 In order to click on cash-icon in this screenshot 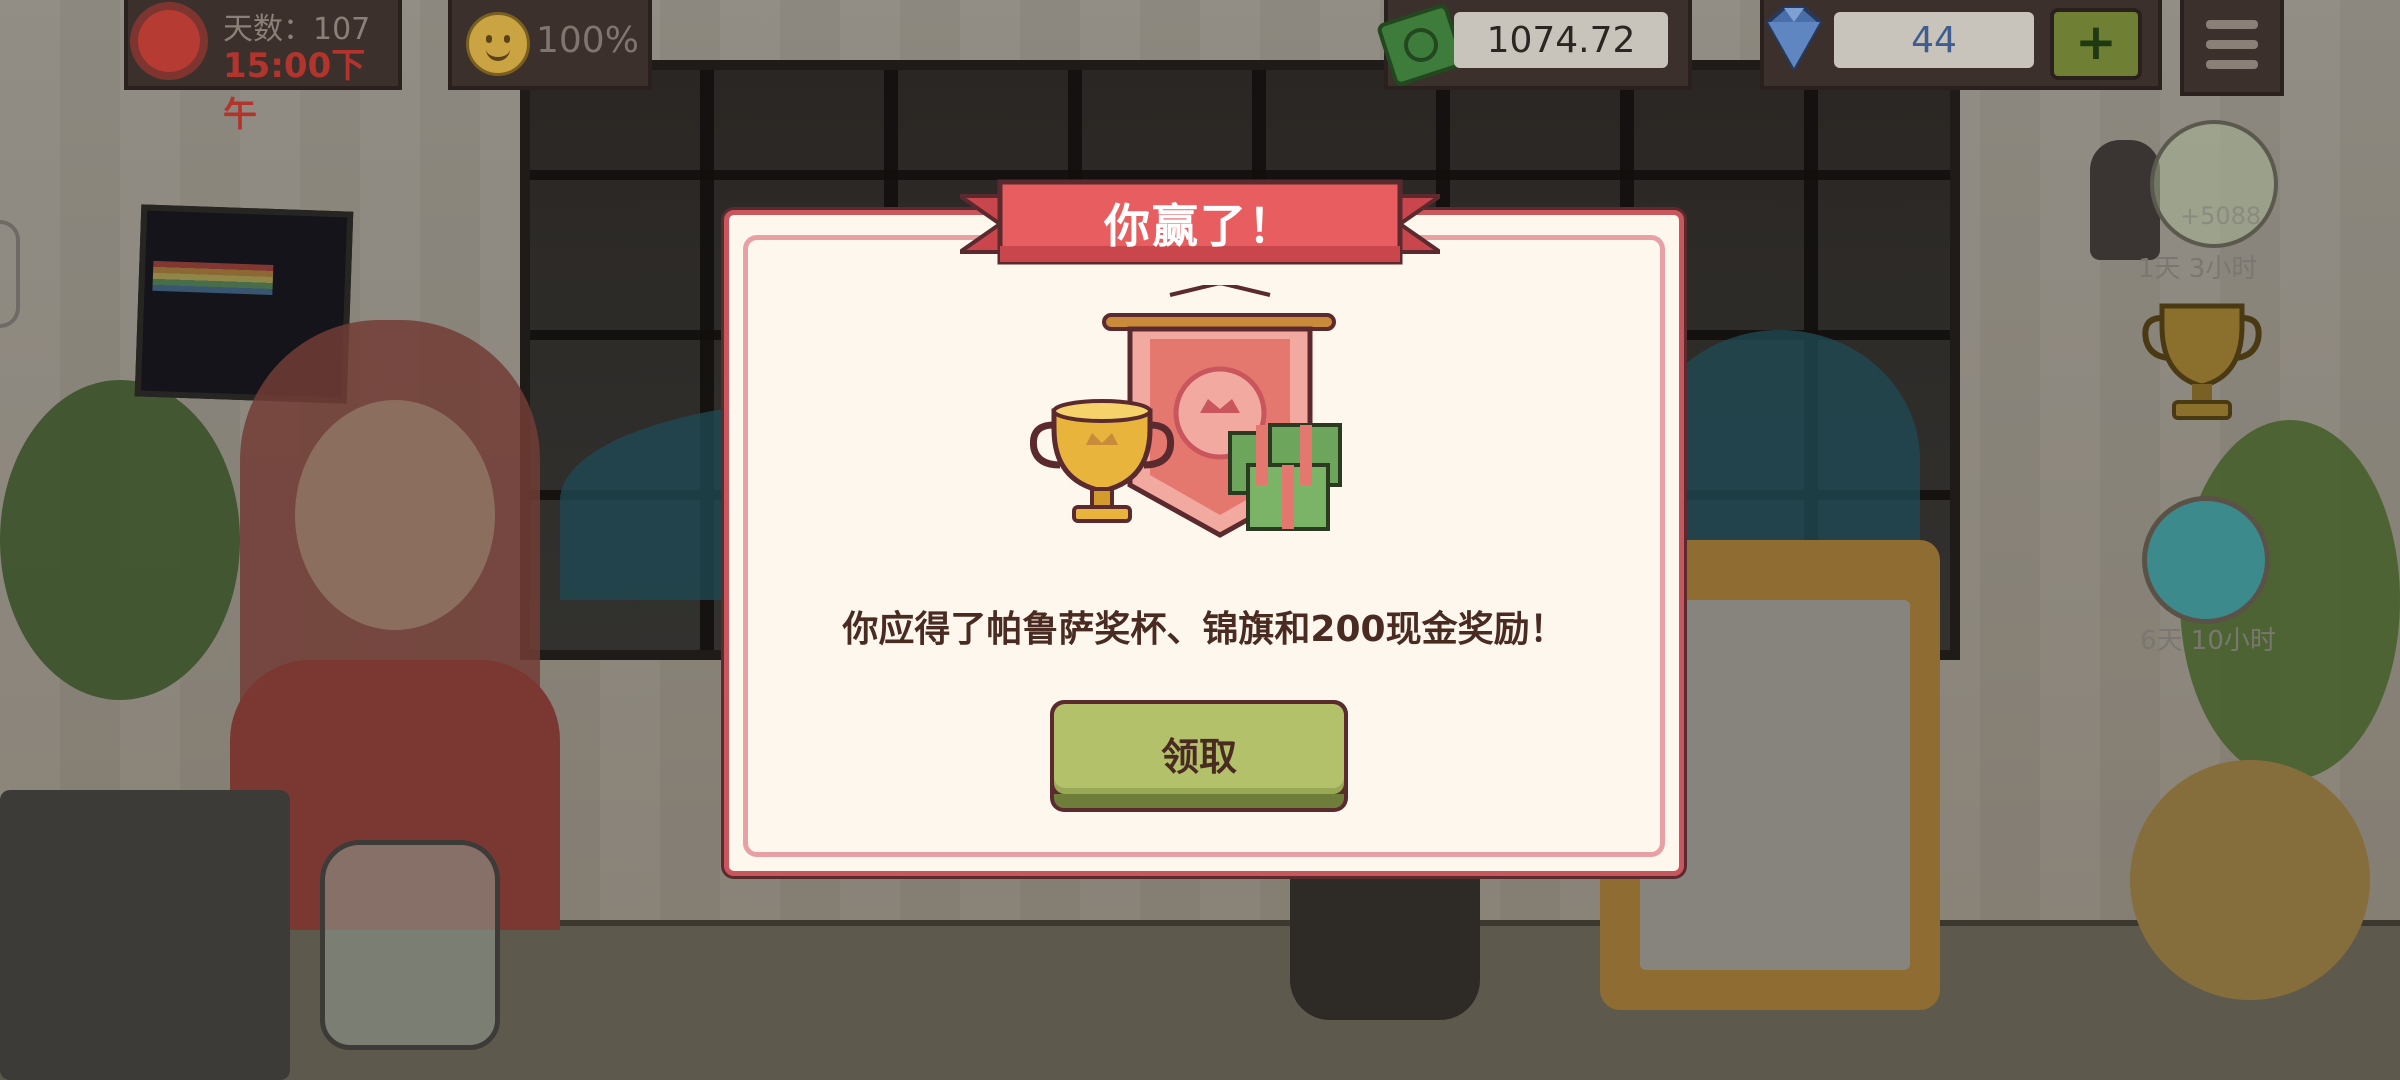, I will do `click(1421, 45)`.